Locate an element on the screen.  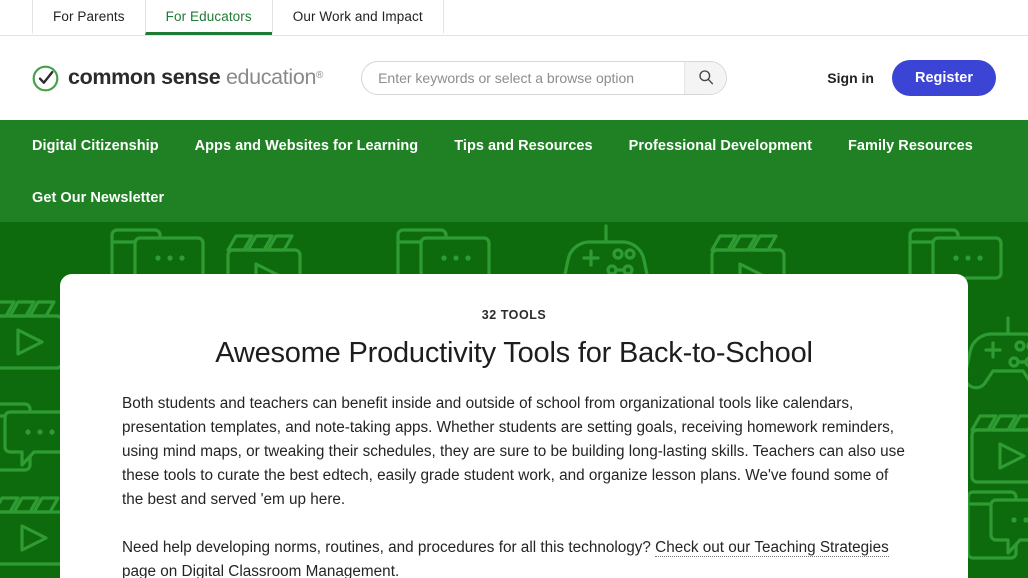
tab-for-parents: For Parents is located at coordinates (88, 17).